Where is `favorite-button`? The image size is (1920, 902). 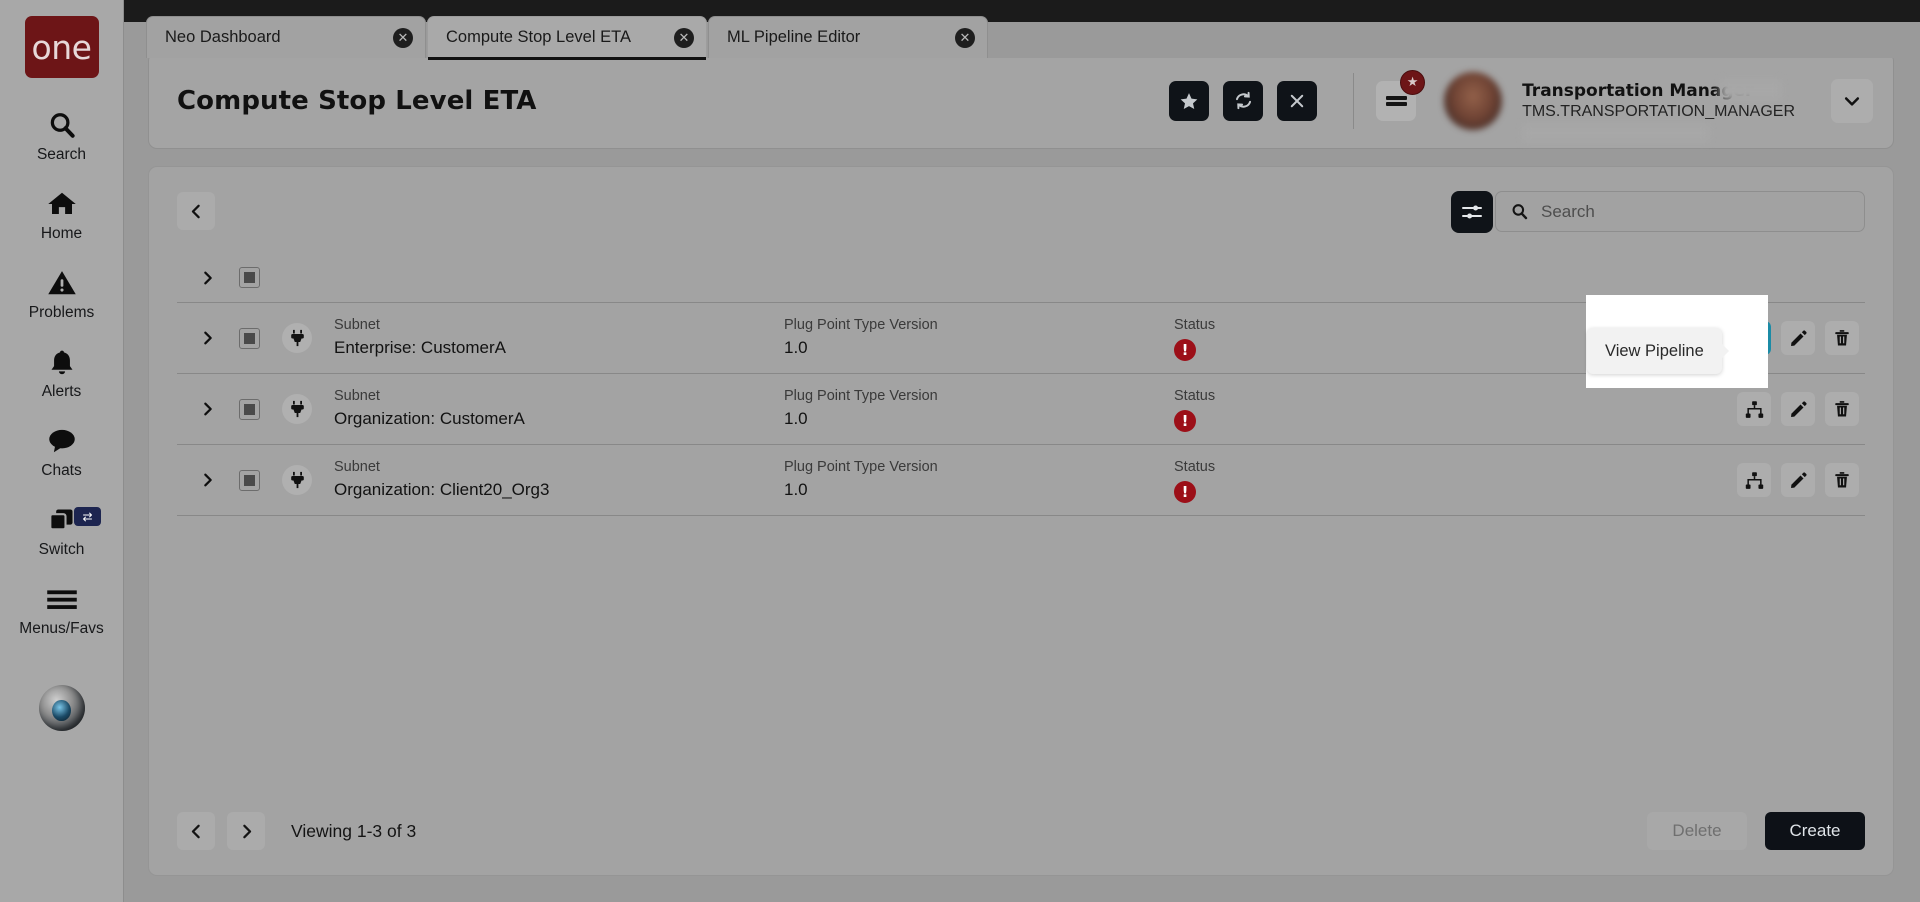
favorite-button is located at coordinates (1189, 100).